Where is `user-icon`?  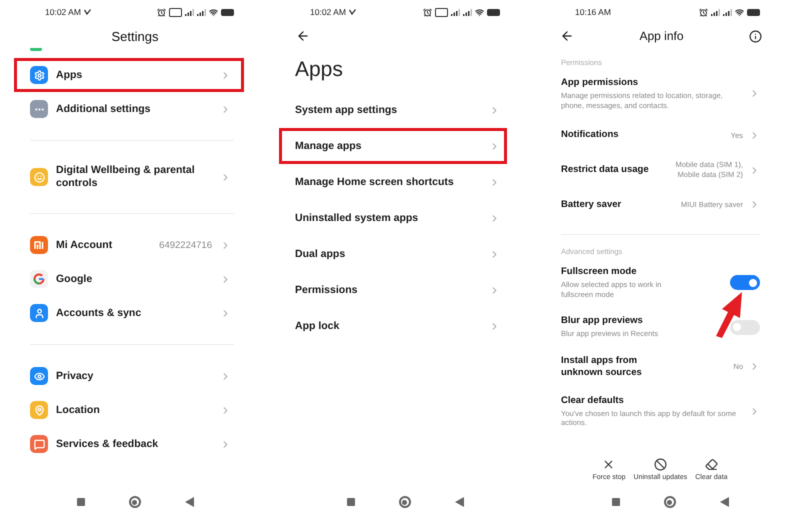 user-icon is located at coordinates (39, 313).